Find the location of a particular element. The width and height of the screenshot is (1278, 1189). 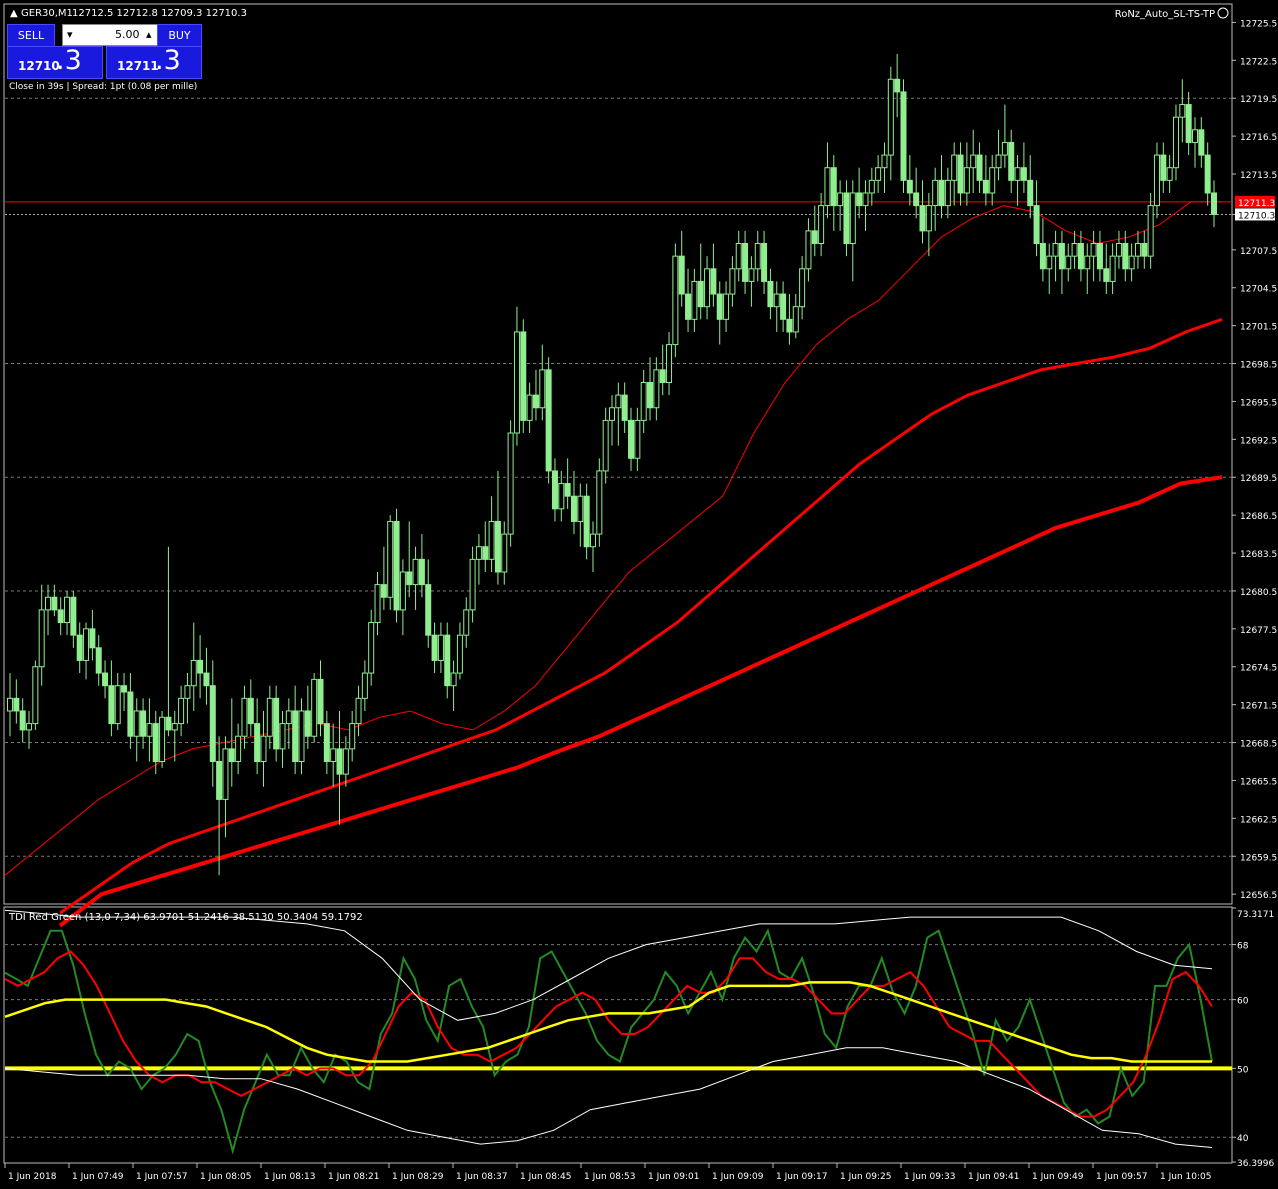

y-tick-label: 12668.5 is located at coordinates (1258, 745).